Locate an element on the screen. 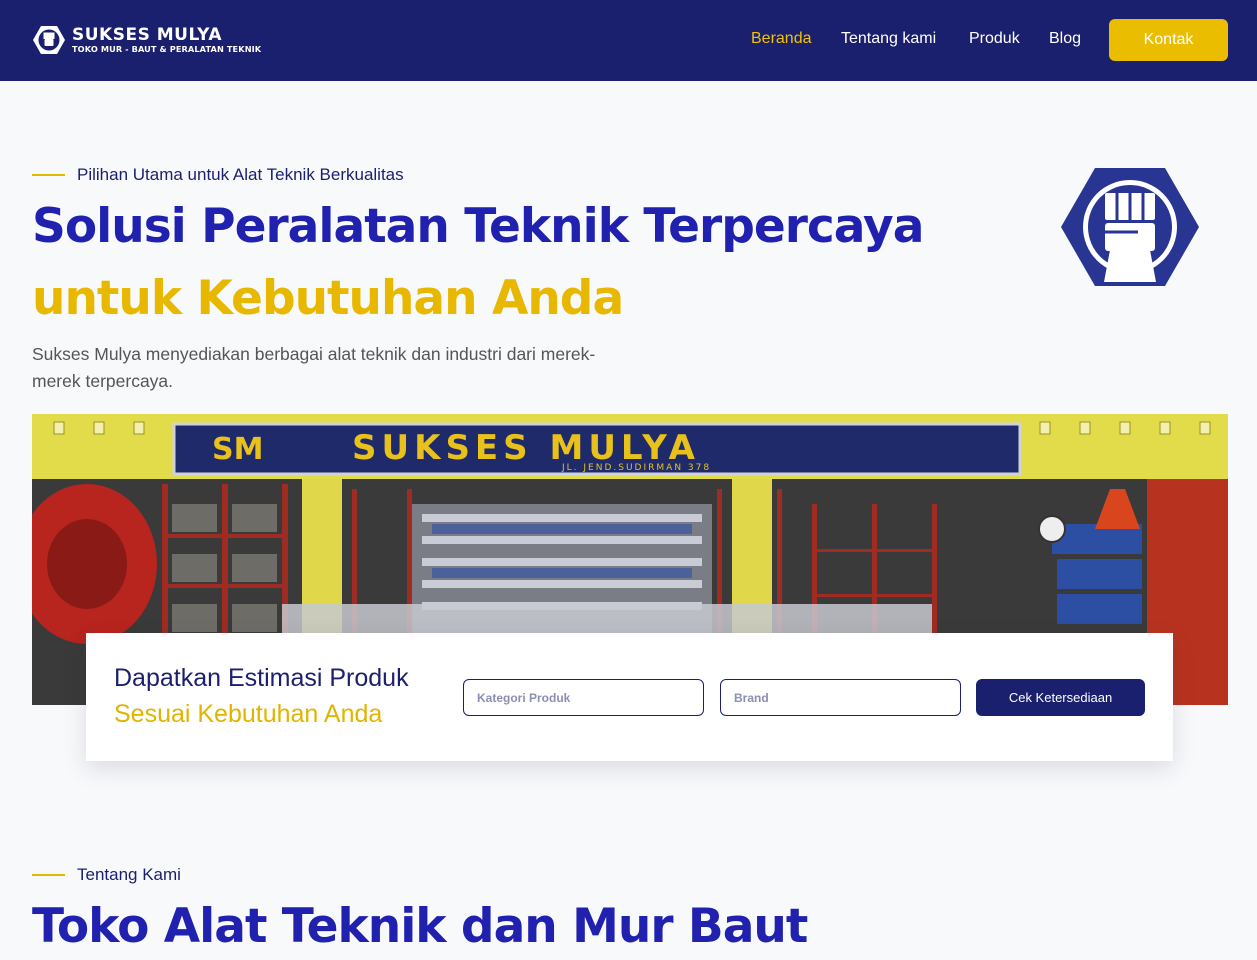 This screenshot has height=960, width=1257. nav-item-tentang-kami: Tentang kami is located at coordinates (888, 39).